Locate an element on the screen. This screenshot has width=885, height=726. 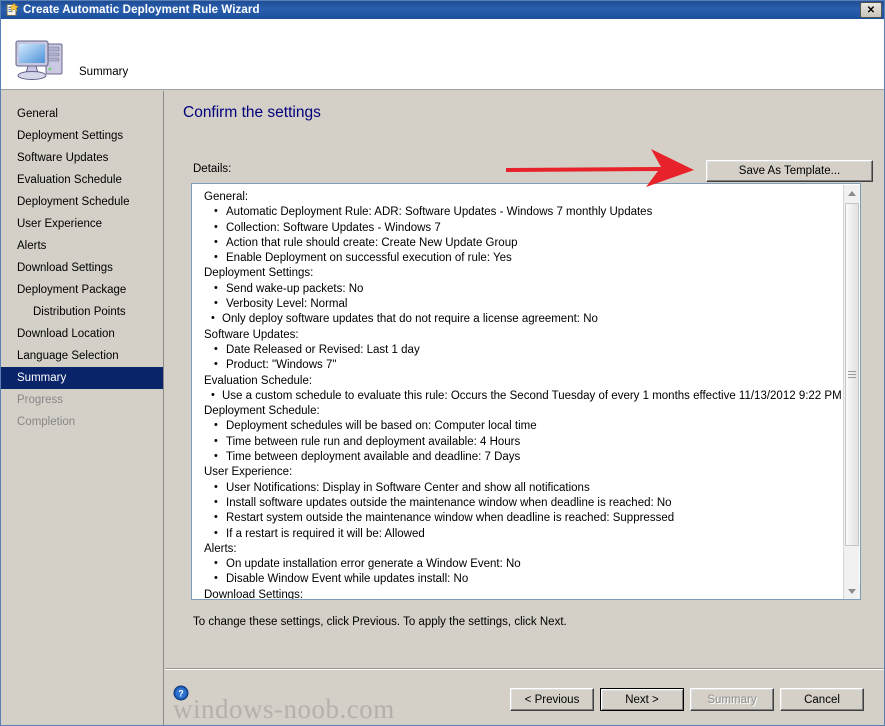
details-line: Send wake-up packets: No is located at coordinates (522, 289).